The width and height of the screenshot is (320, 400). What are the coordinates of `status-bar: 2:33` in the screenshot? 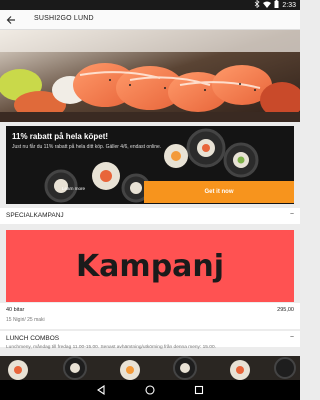 It's located at (150, 5).